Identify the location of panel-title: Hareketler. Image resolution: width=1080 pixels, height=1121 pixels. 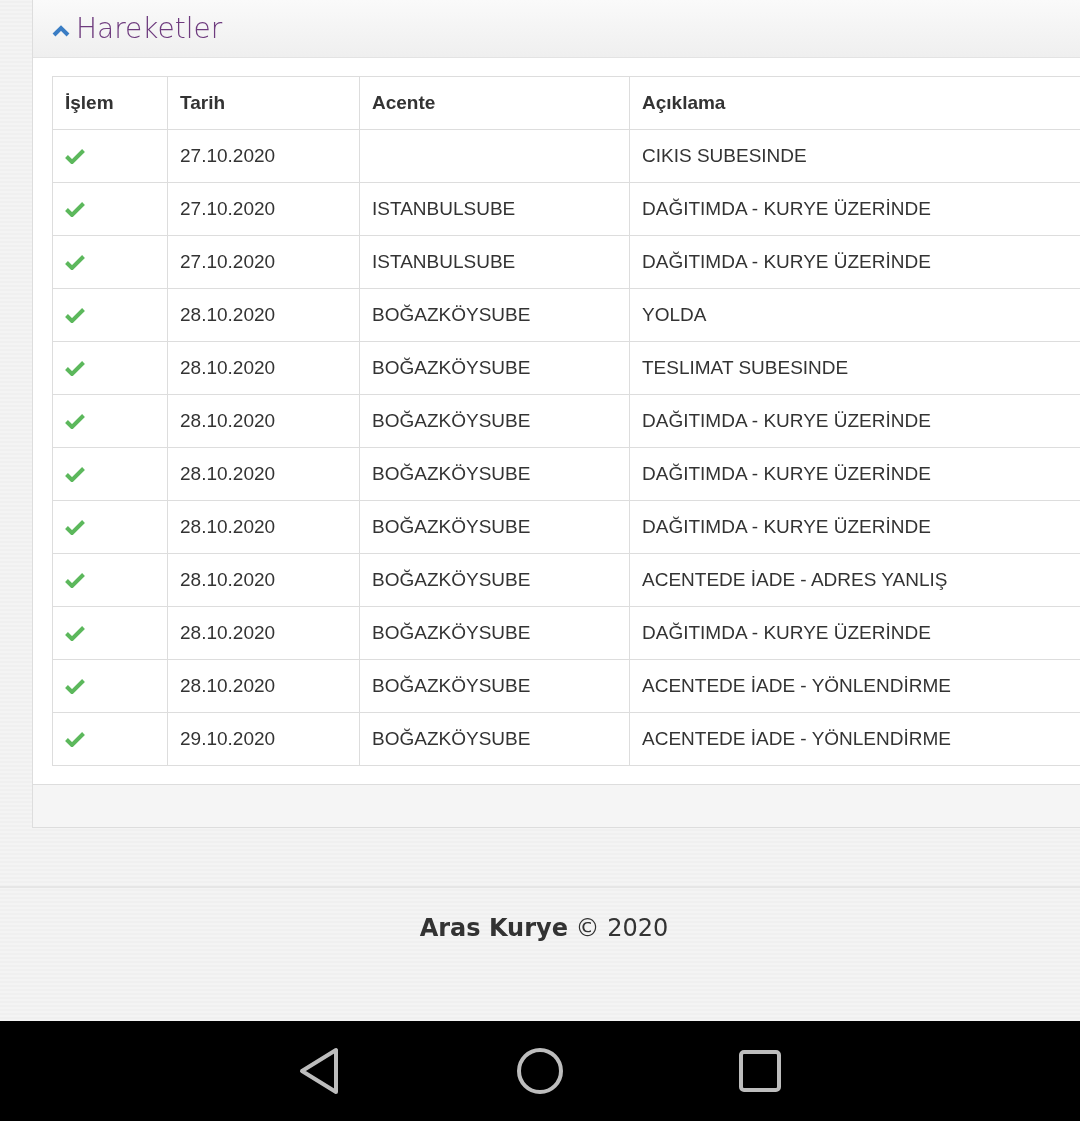
(149, 28).